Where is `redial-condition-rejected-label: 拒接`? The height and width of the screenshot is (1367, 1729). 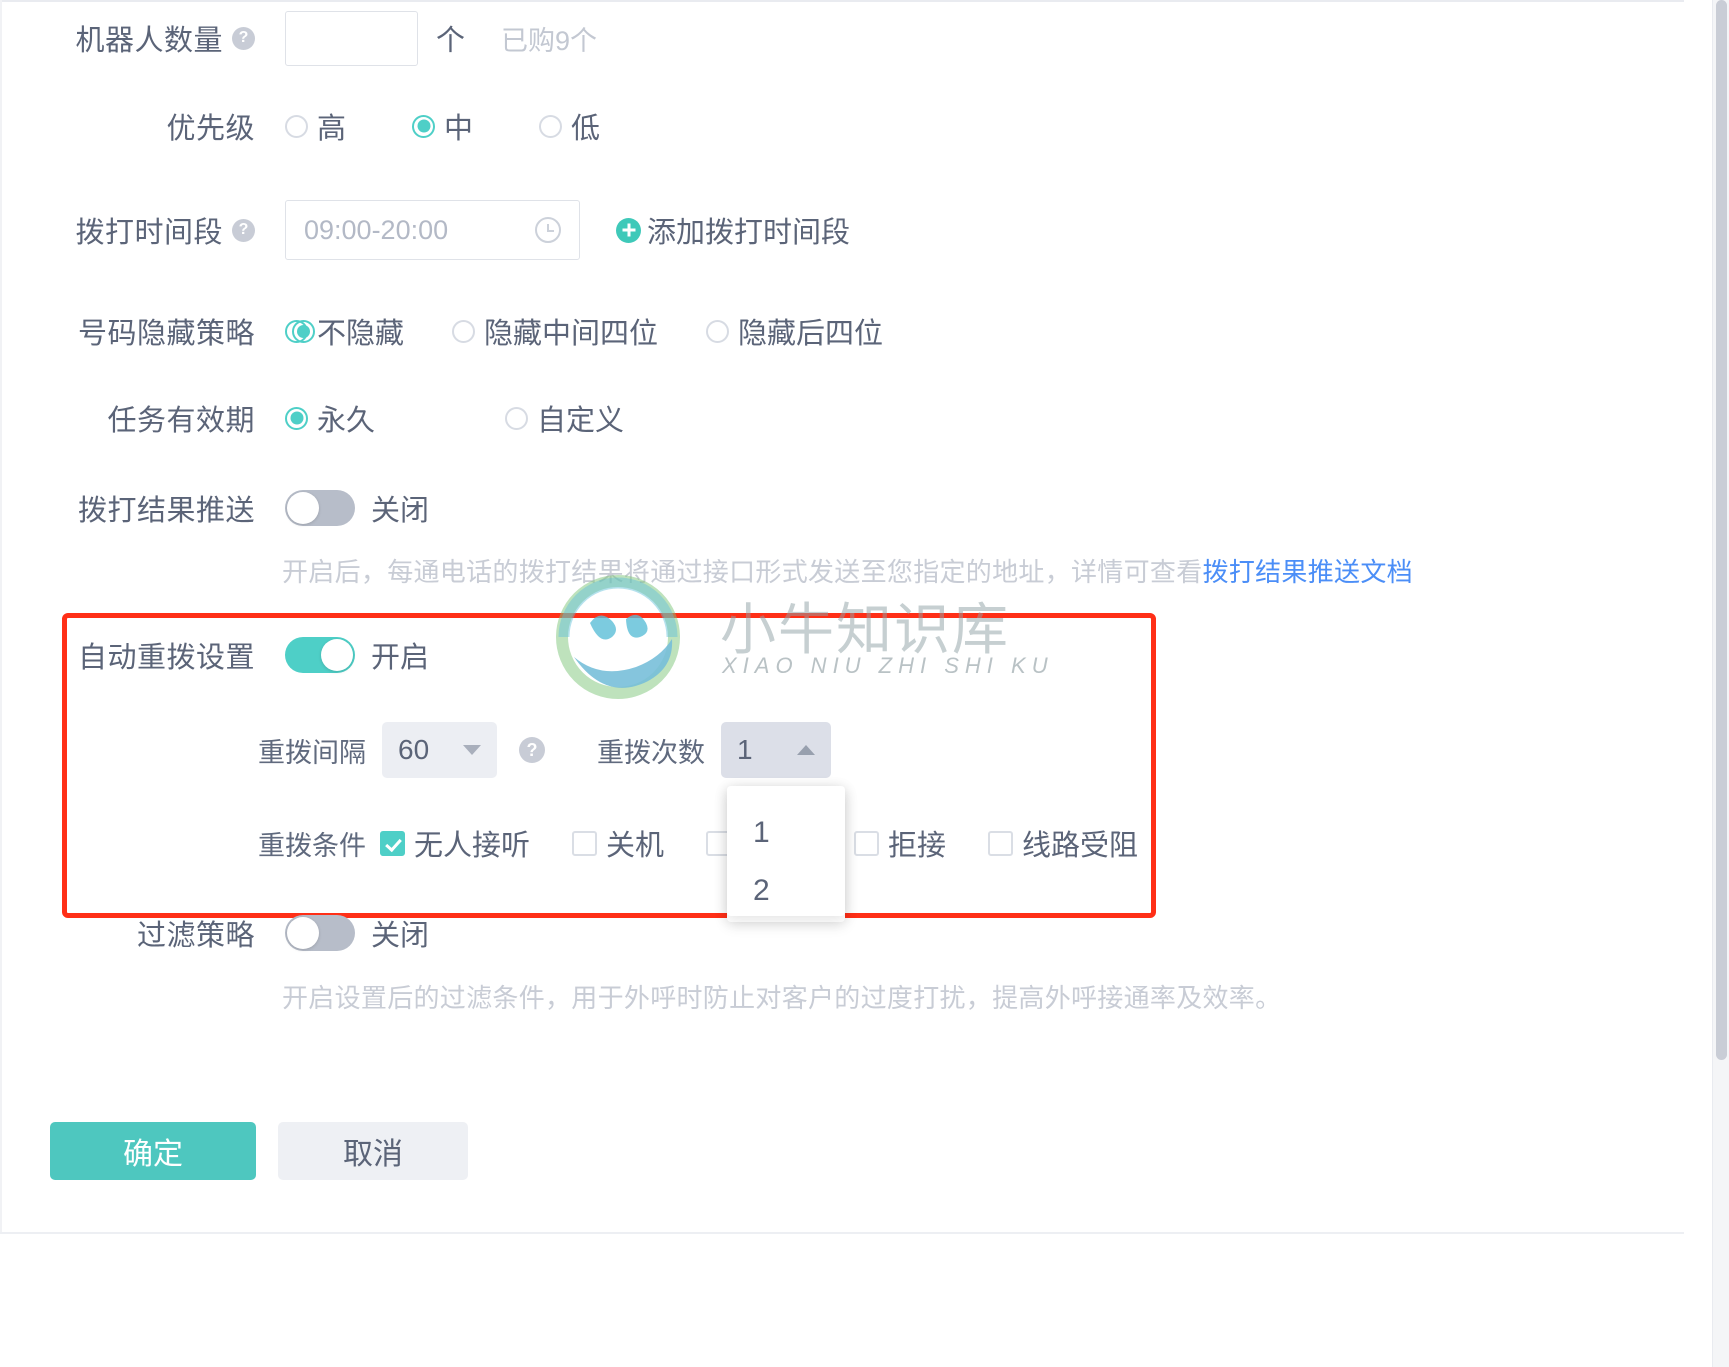 redial-condition-rejected-label: 拒接 is located at coordinates (917, 846).